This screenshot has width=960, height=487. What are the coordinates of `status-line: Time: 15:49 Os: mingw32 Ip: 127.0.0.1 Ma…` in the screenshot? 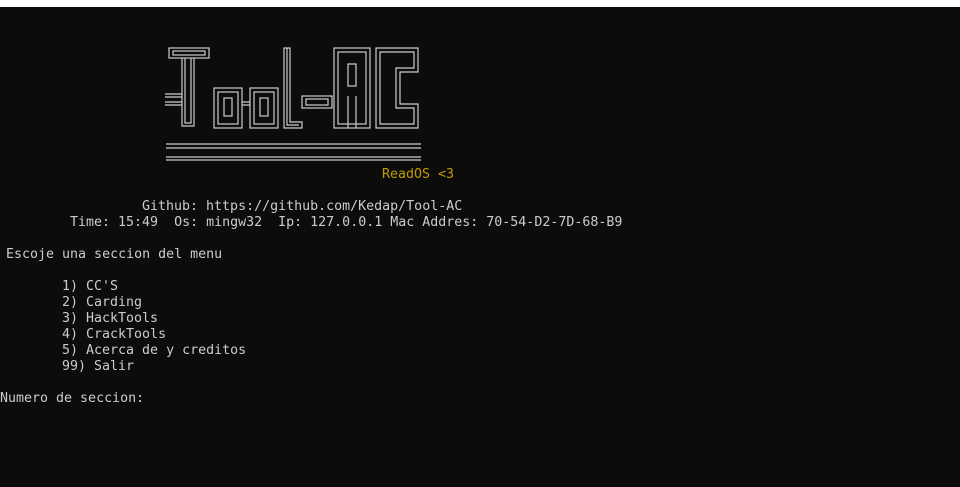 It's located at (346, 222).